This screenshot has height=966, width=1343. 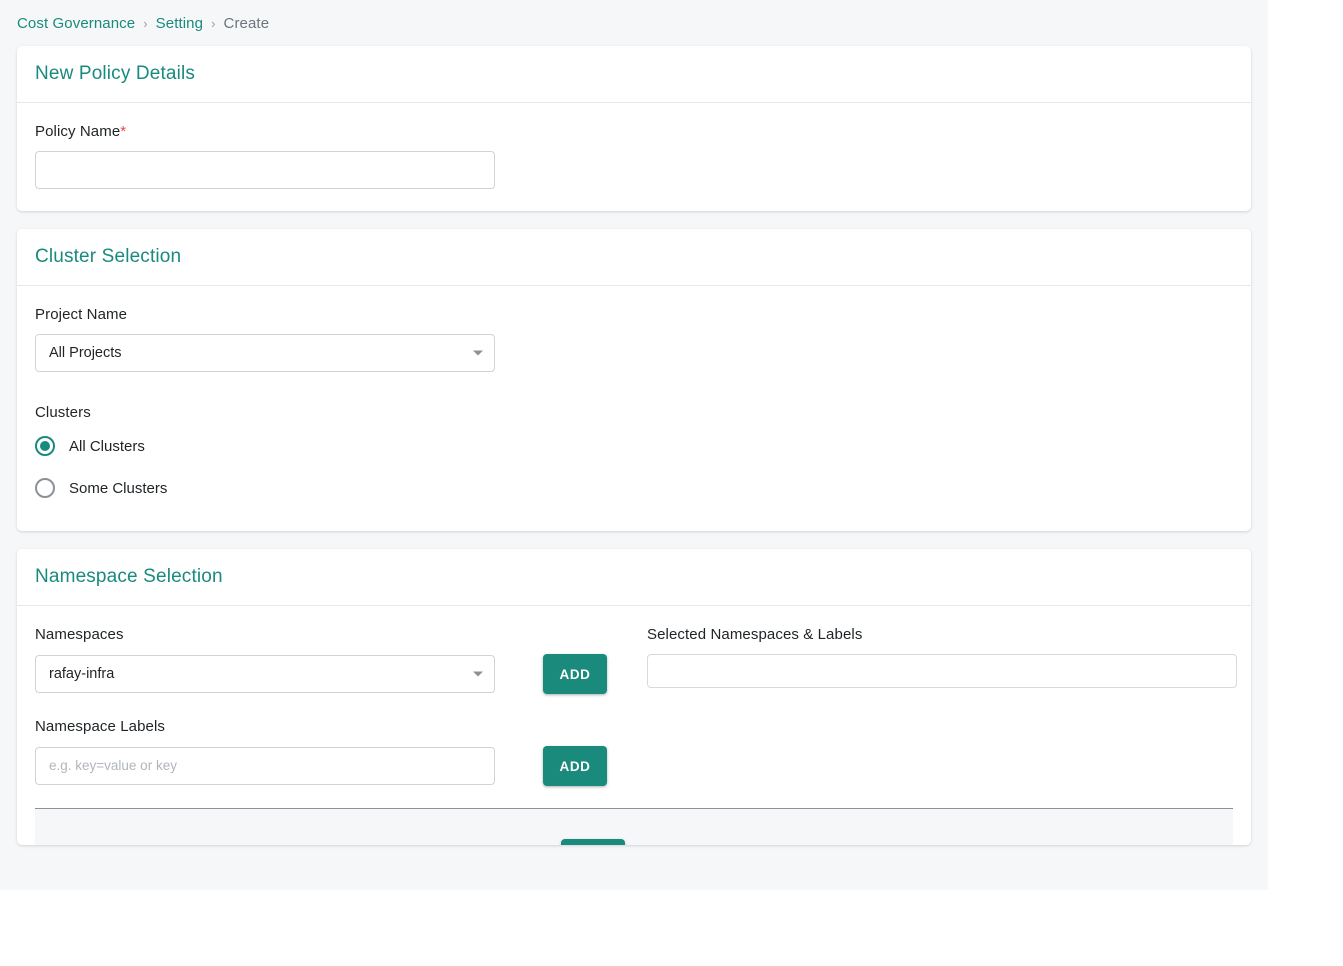 I want to click on breadcrumb: Cost Governance › Setting › Create, so click(x=634, y=23).